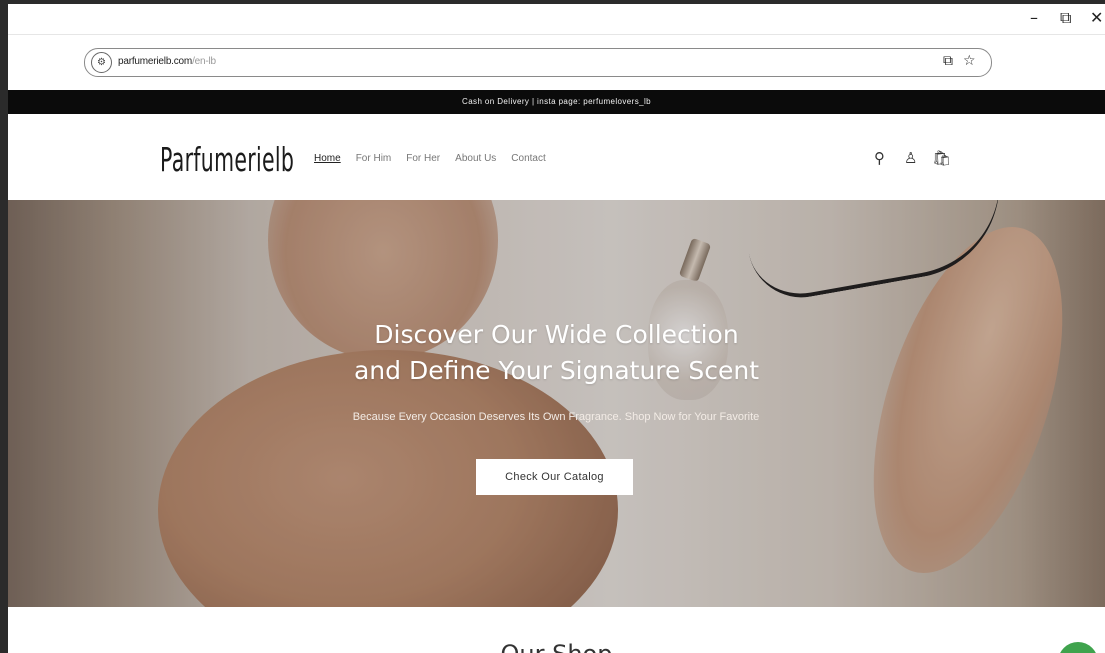 The height and width of the screenshot is (653, 1105). Describe the element at coordinates (969, 61) in the screenshot. I see `bookmark-star-icon: ☆` at that location.